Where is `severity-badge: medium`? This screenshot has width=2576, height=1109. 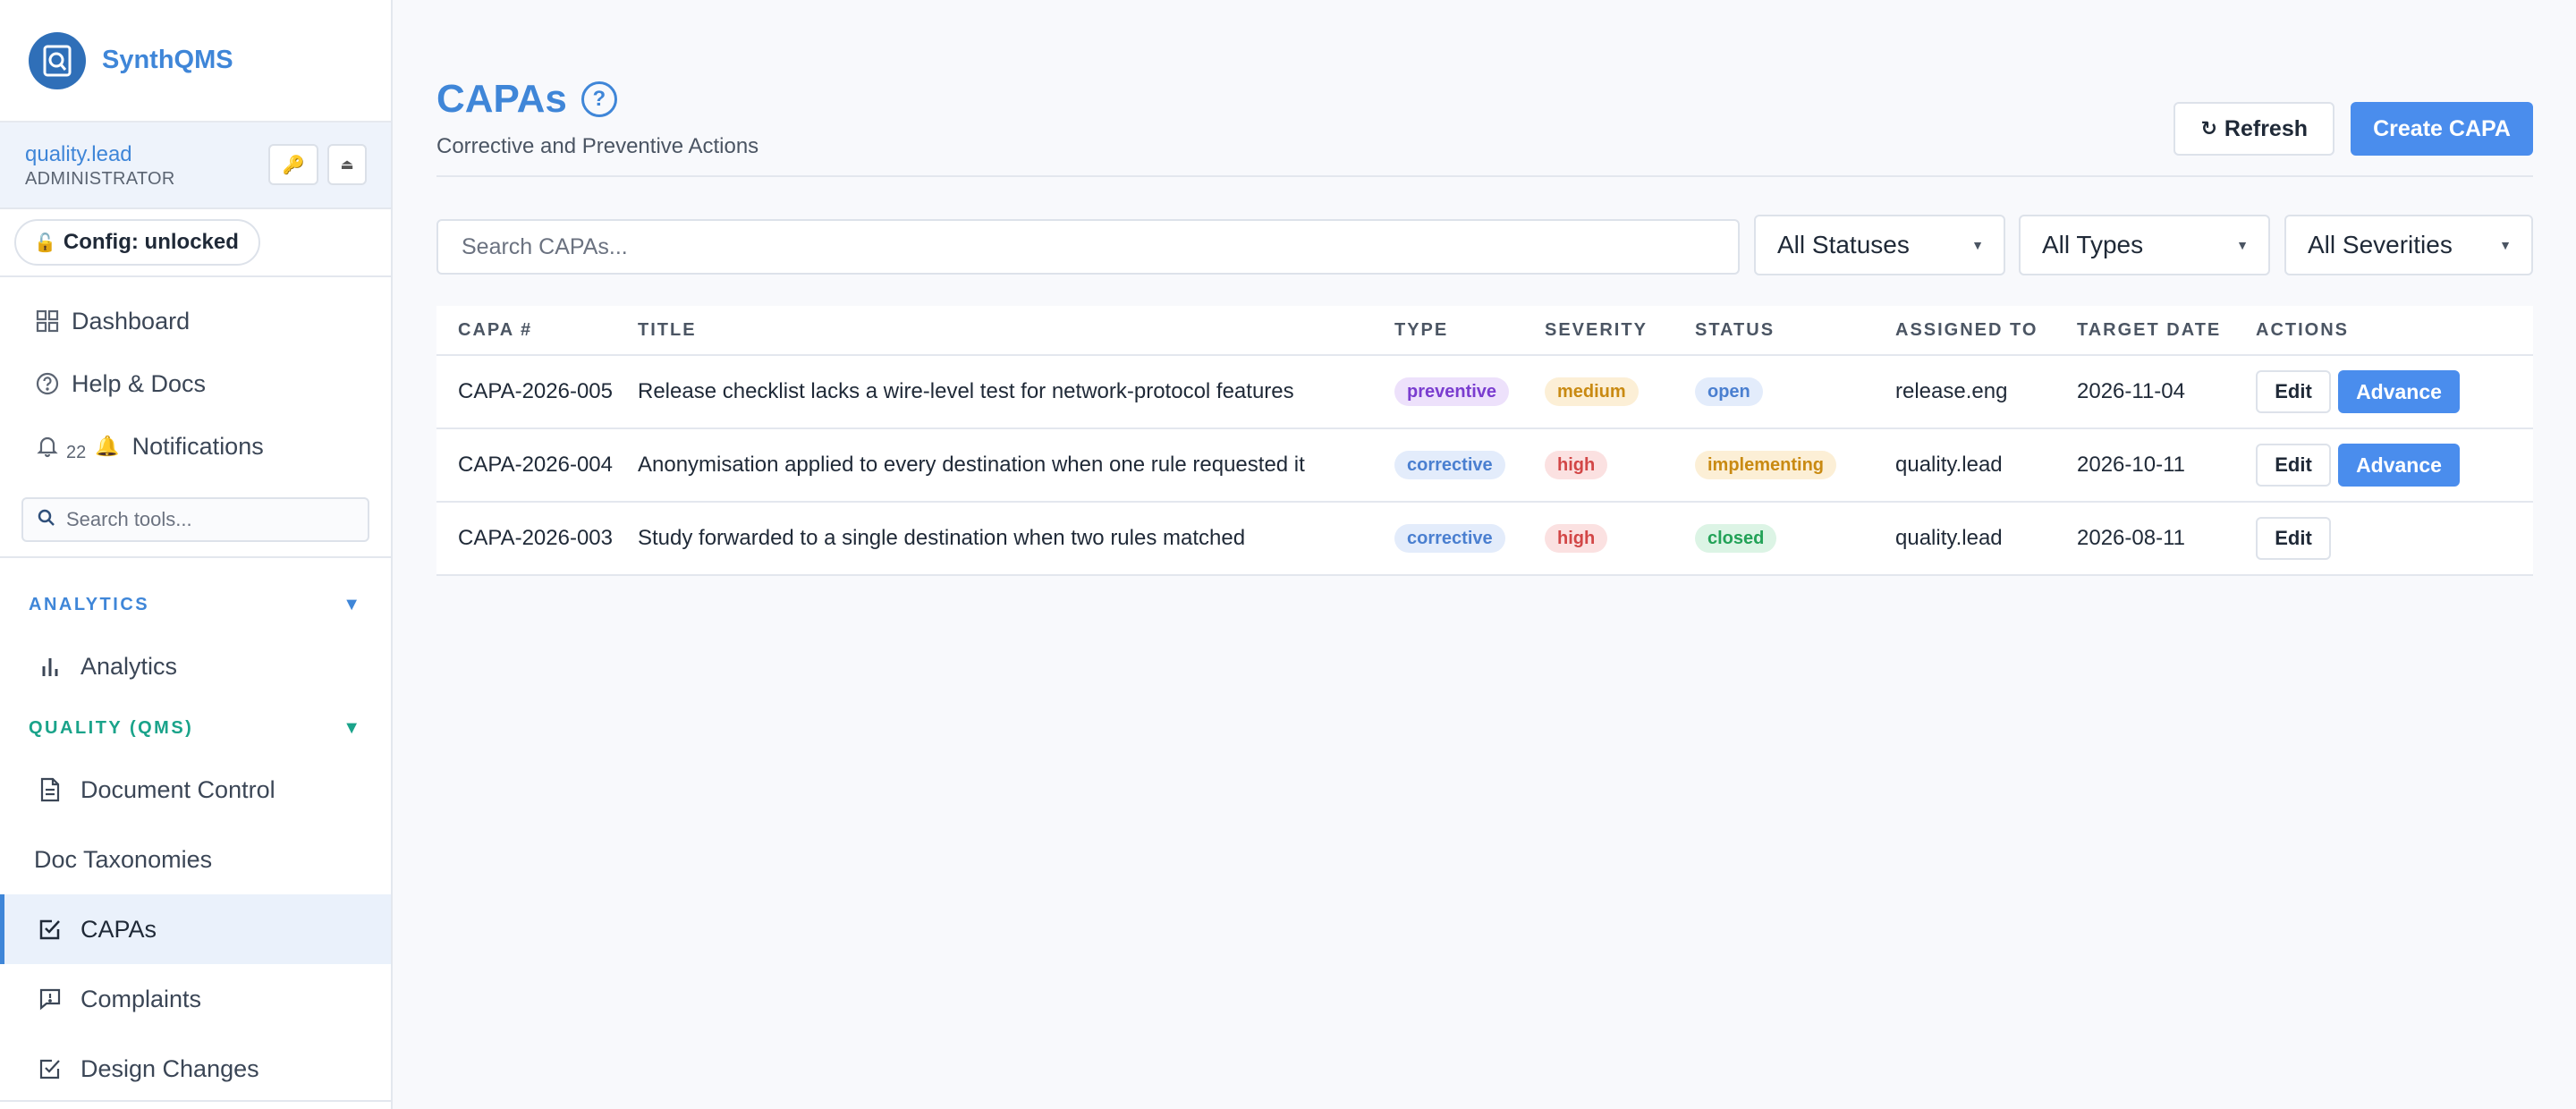
severity-badge: medium is located at coordinates (1592, 392).